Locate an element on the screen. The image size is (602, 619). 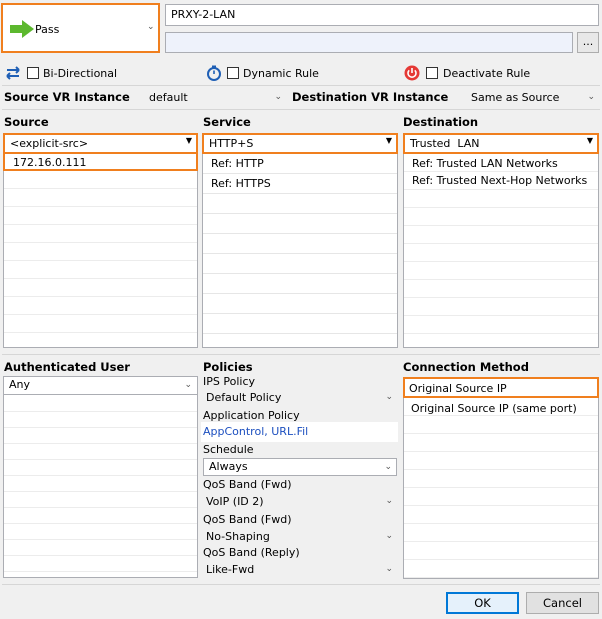
auth-user-grid is located at coordinates (100, 486).